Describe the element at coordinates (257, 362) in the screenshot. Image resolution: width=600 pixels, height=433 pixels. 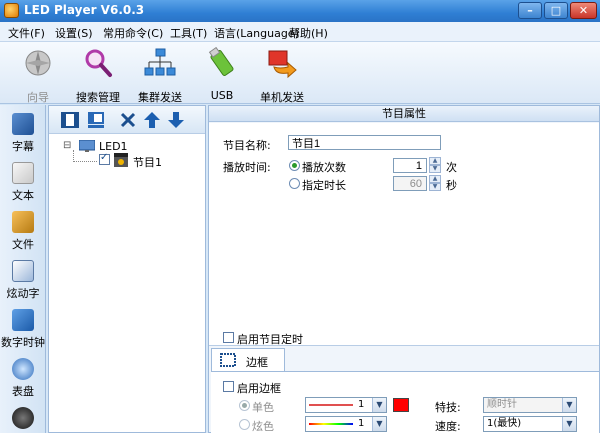
I see `tab-border-label: 边框` at that location.